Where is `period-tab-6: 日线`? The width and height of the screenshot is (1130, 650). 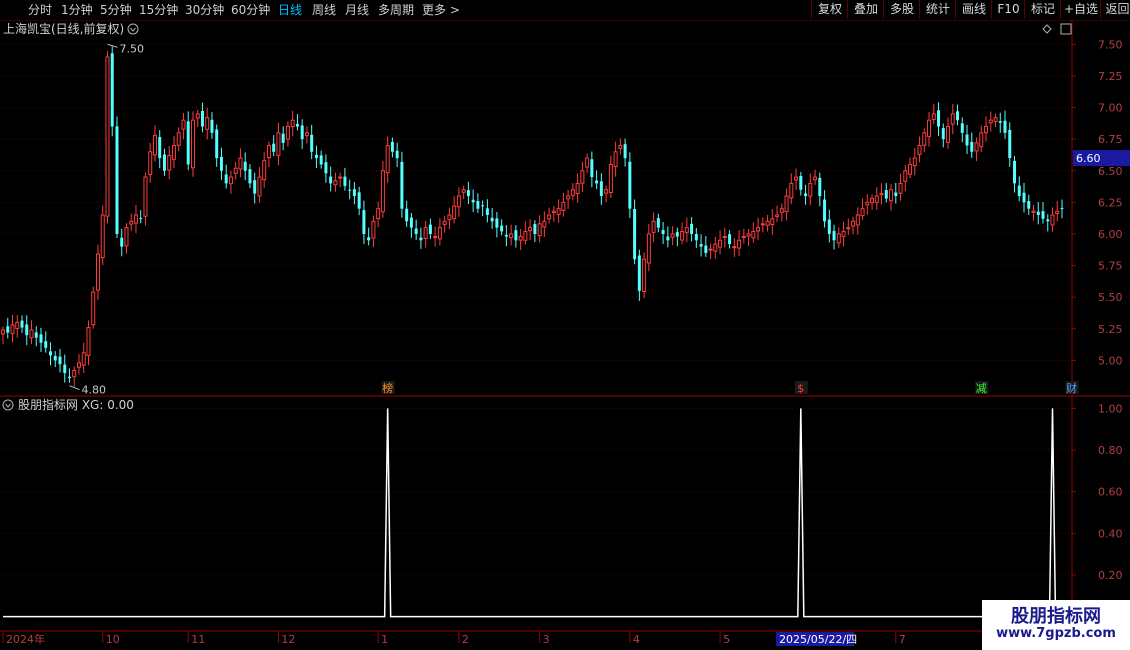
period-tab-6: 日线 is located at coordinates (290, 10).